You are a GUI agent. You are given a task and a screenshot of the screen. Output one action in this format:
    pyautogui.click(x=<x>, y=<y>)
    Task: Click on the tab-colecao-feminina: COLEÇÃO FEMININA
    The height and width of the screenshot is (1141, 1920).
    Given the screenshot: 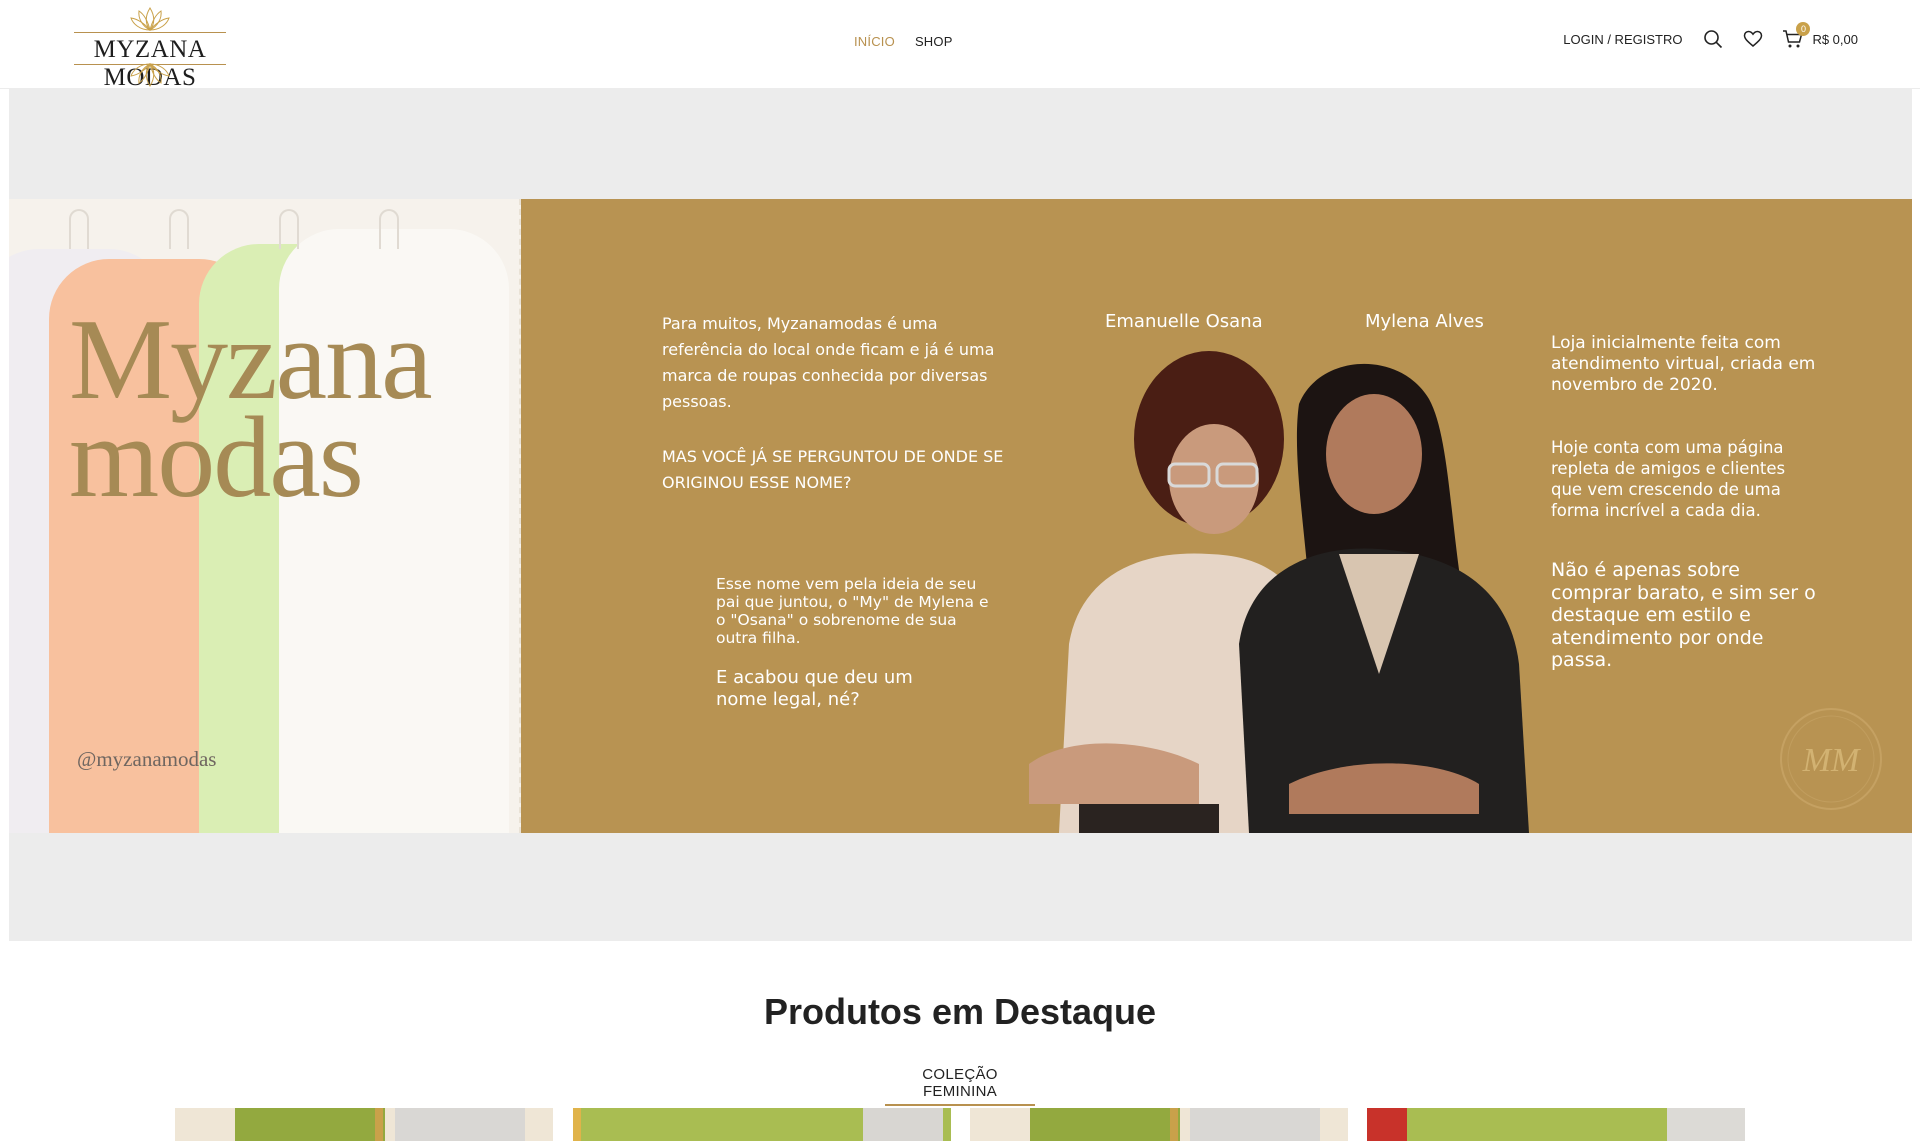 What is the action you would take?
    pyautogui.click(x=960, y=1086)
    